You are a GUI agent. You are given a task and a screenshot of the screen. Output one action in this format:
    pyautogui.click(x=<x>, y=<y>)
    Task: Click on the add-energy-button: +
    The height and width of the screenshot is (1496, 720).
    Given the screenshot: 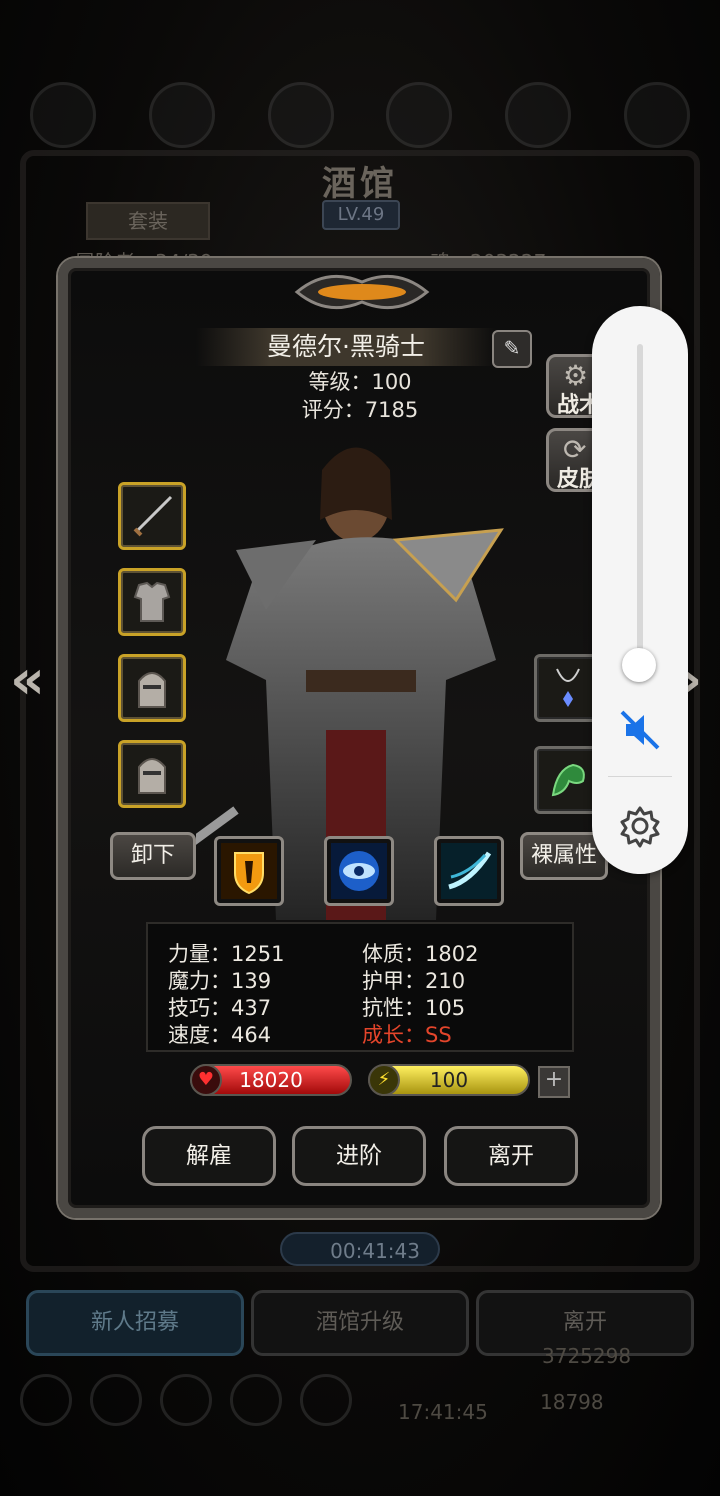 What is the action you would take?
    pyautogui.click(x=554, y=1082)
    